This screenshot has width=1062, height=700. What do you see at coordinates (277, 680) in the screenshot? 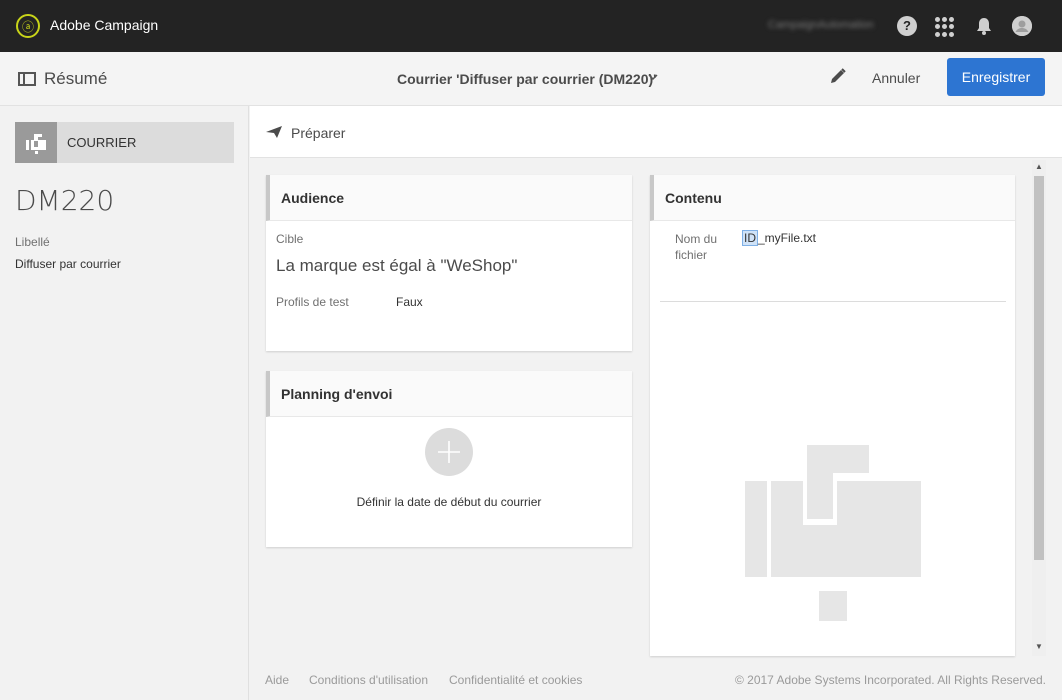
I see `footer-help-link: Aide` at bounding box center [277, 680].